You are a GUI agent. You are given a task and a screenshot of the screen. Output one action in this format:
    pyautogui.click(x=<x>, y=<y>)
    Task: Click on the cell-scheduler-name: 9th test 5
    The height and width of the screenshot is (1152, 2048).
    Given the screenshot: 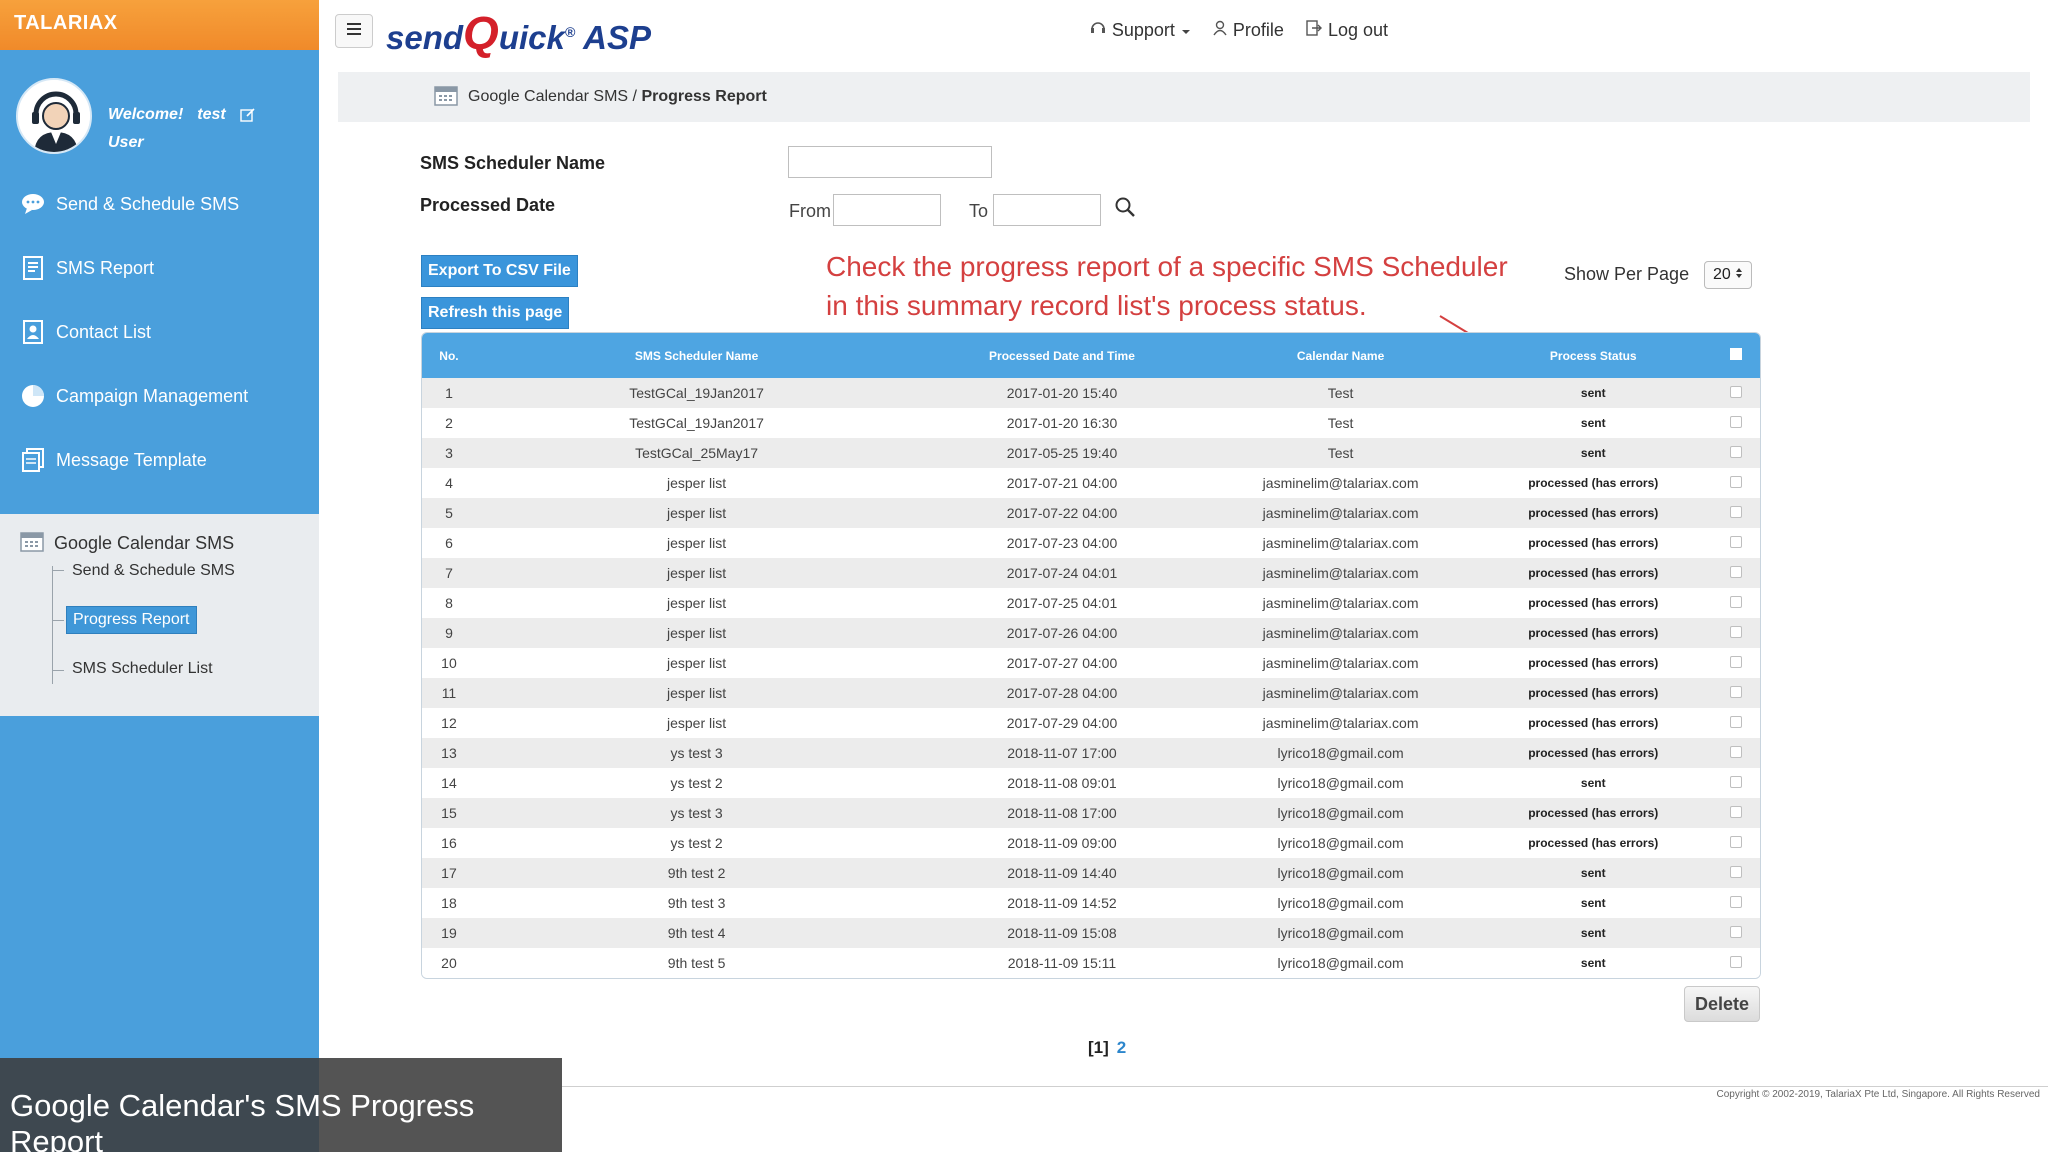 What is the action you would take?
    pyautogui.click(x=696, y=963)
    